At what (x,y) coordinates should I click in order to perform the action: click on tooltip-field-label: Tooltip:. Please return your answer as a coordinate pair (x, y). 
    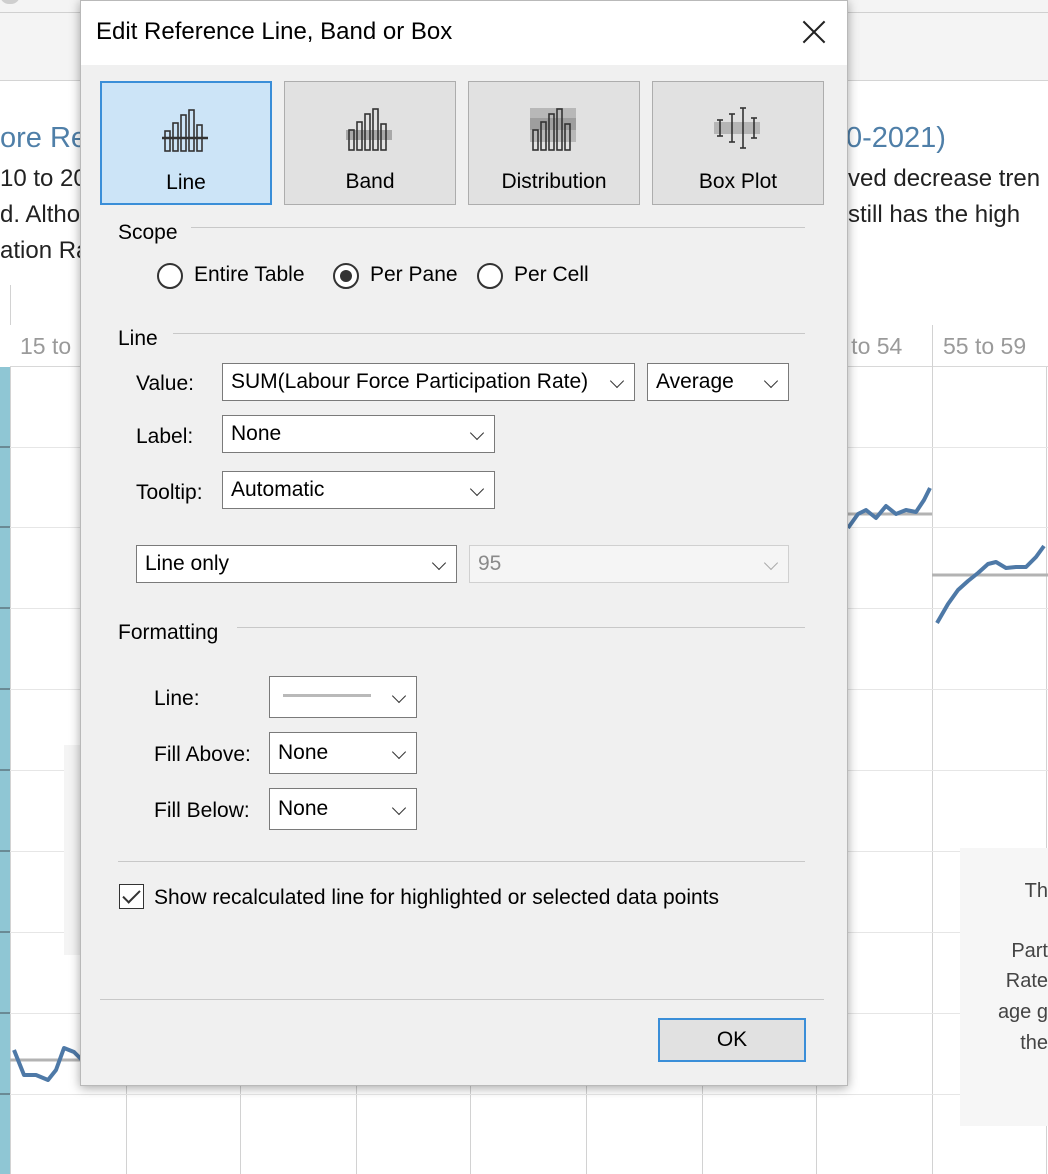
    Looking at the image, I should click on (169, 492).